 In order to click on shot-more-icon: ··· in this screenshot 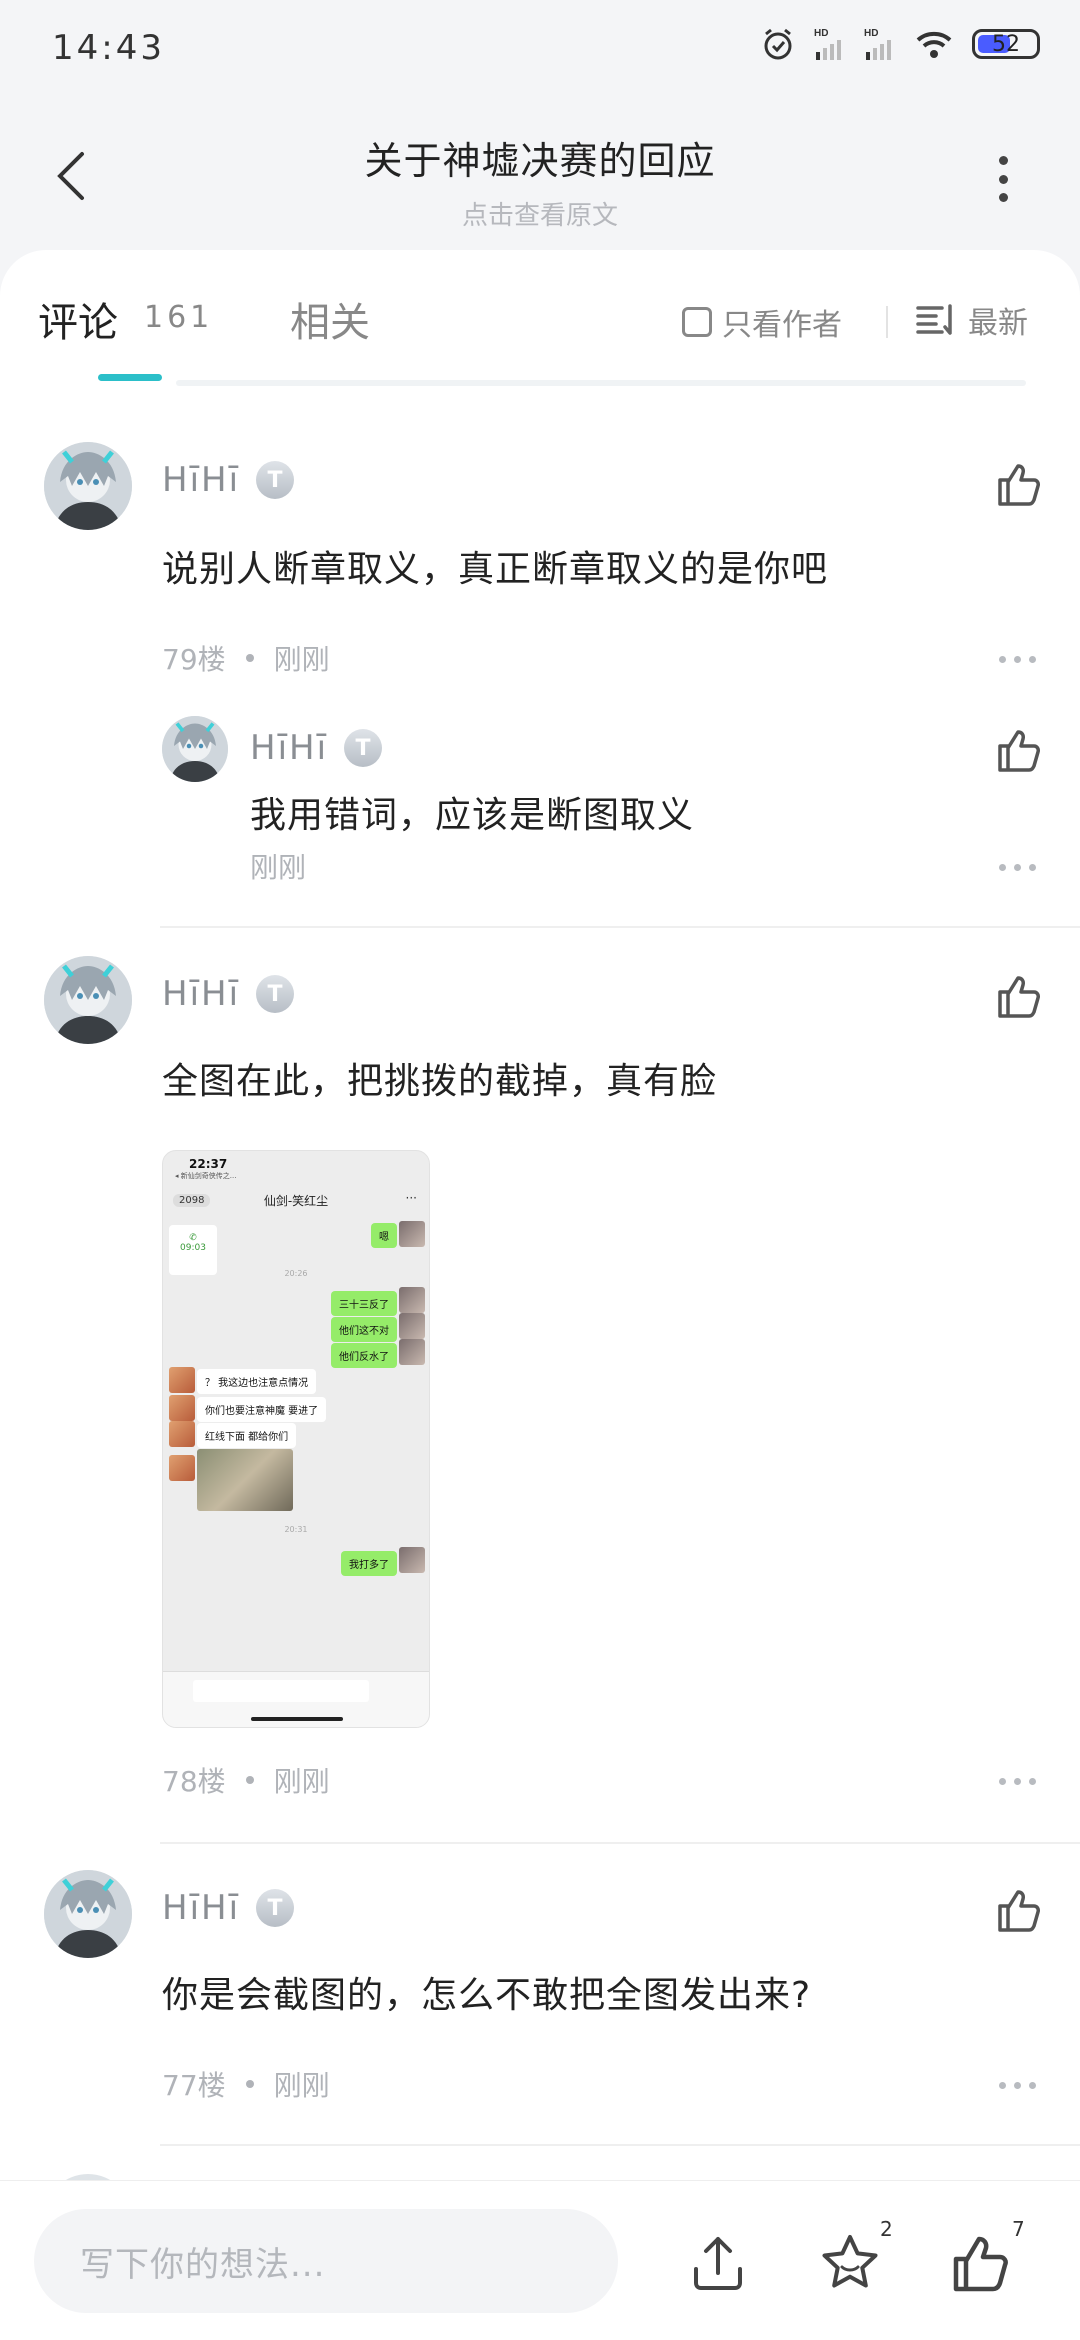, I will do `click(411, 1198)`.